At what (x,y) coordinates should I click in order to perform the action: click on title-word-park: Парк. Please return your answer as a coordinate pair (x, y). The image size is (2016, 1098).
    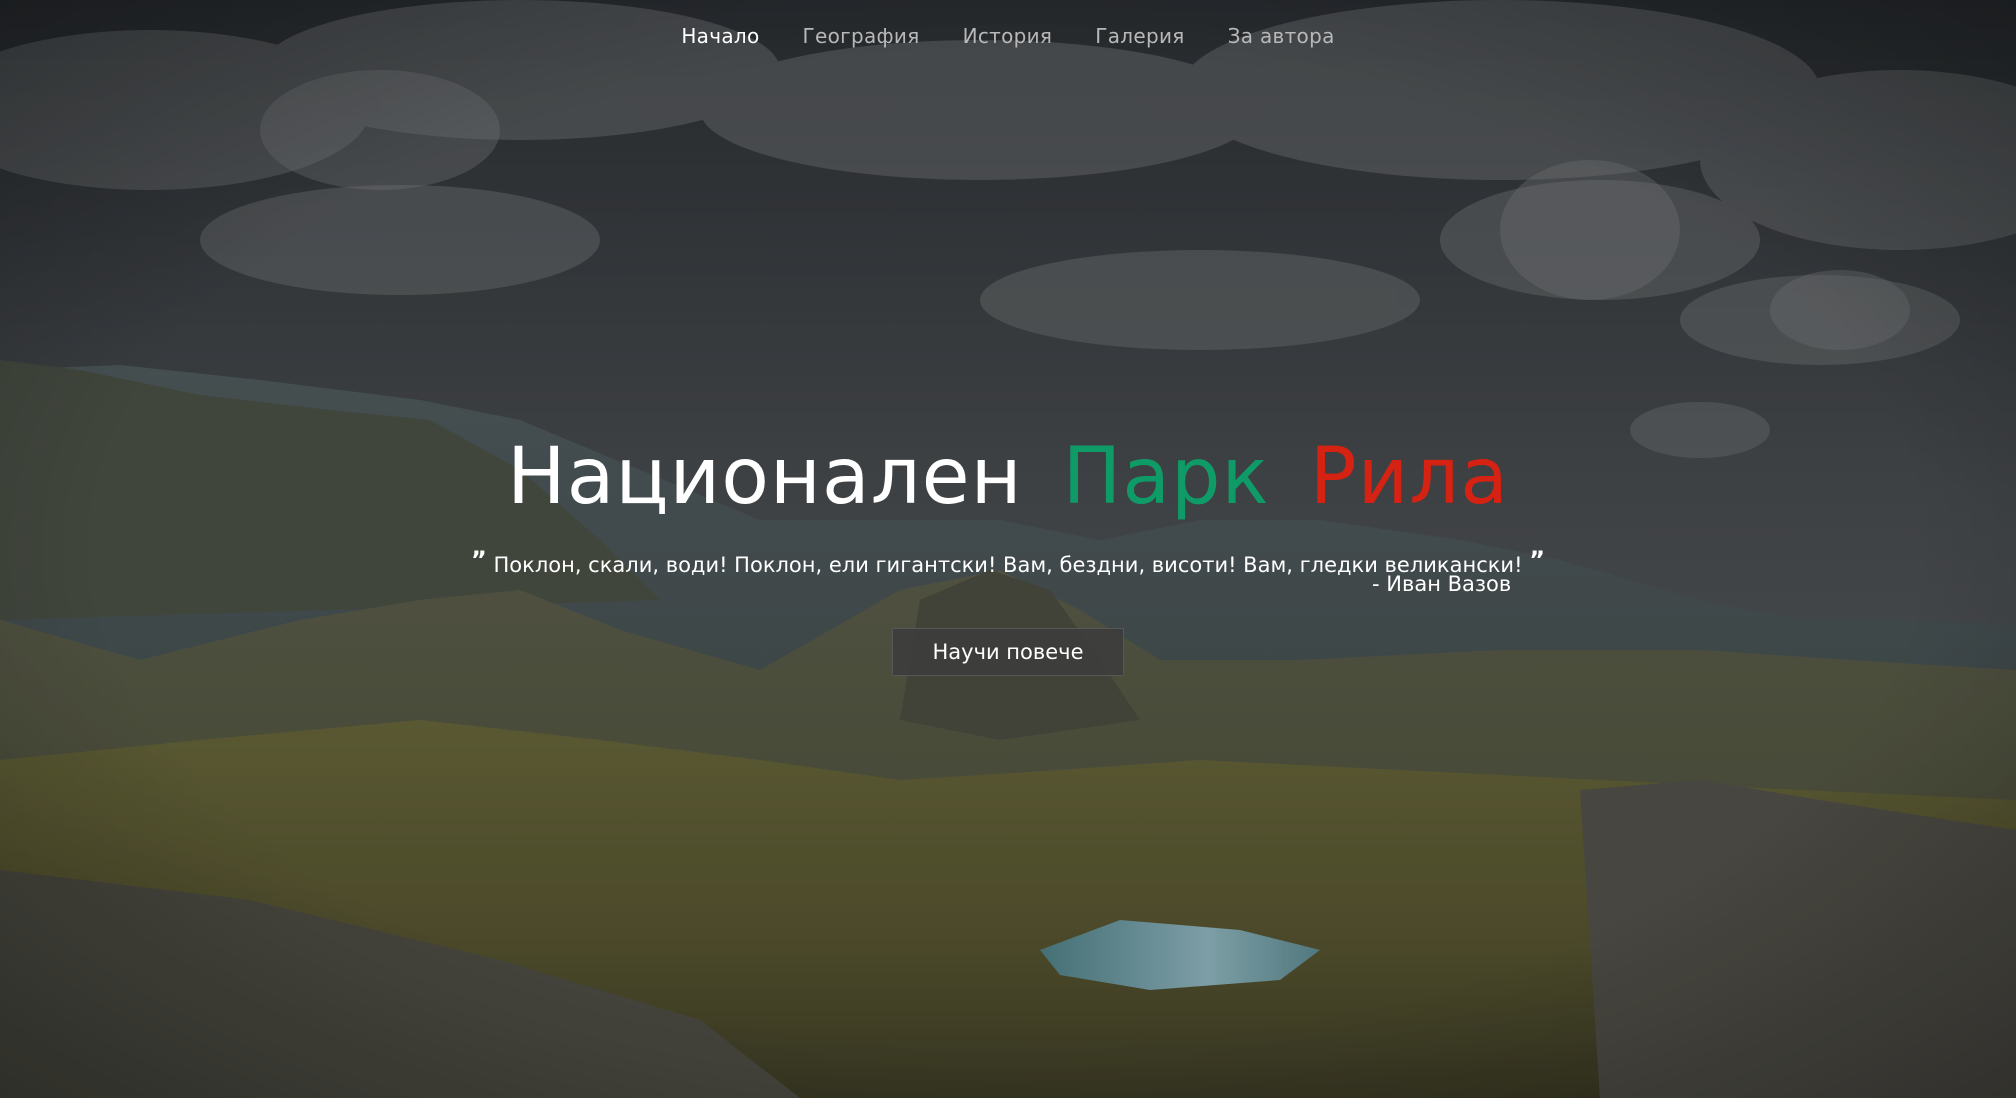
    Looking at the image, I should click on (1166, 477).